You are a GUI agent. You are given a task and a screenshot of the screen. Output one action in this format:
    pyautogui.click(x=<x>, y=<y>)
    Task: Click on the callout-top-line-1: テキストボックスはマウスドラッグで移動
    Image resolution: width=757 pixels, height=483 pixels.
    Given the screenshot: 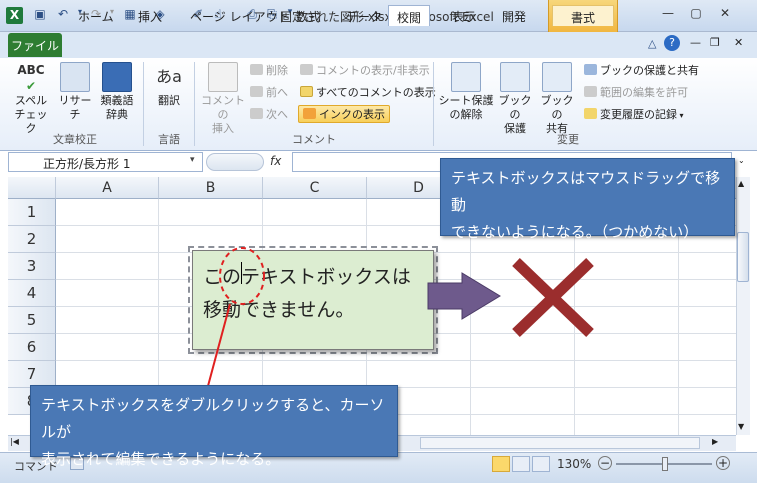 What is the action you would take?
    pyautogui.click(x=586, y=191)
    